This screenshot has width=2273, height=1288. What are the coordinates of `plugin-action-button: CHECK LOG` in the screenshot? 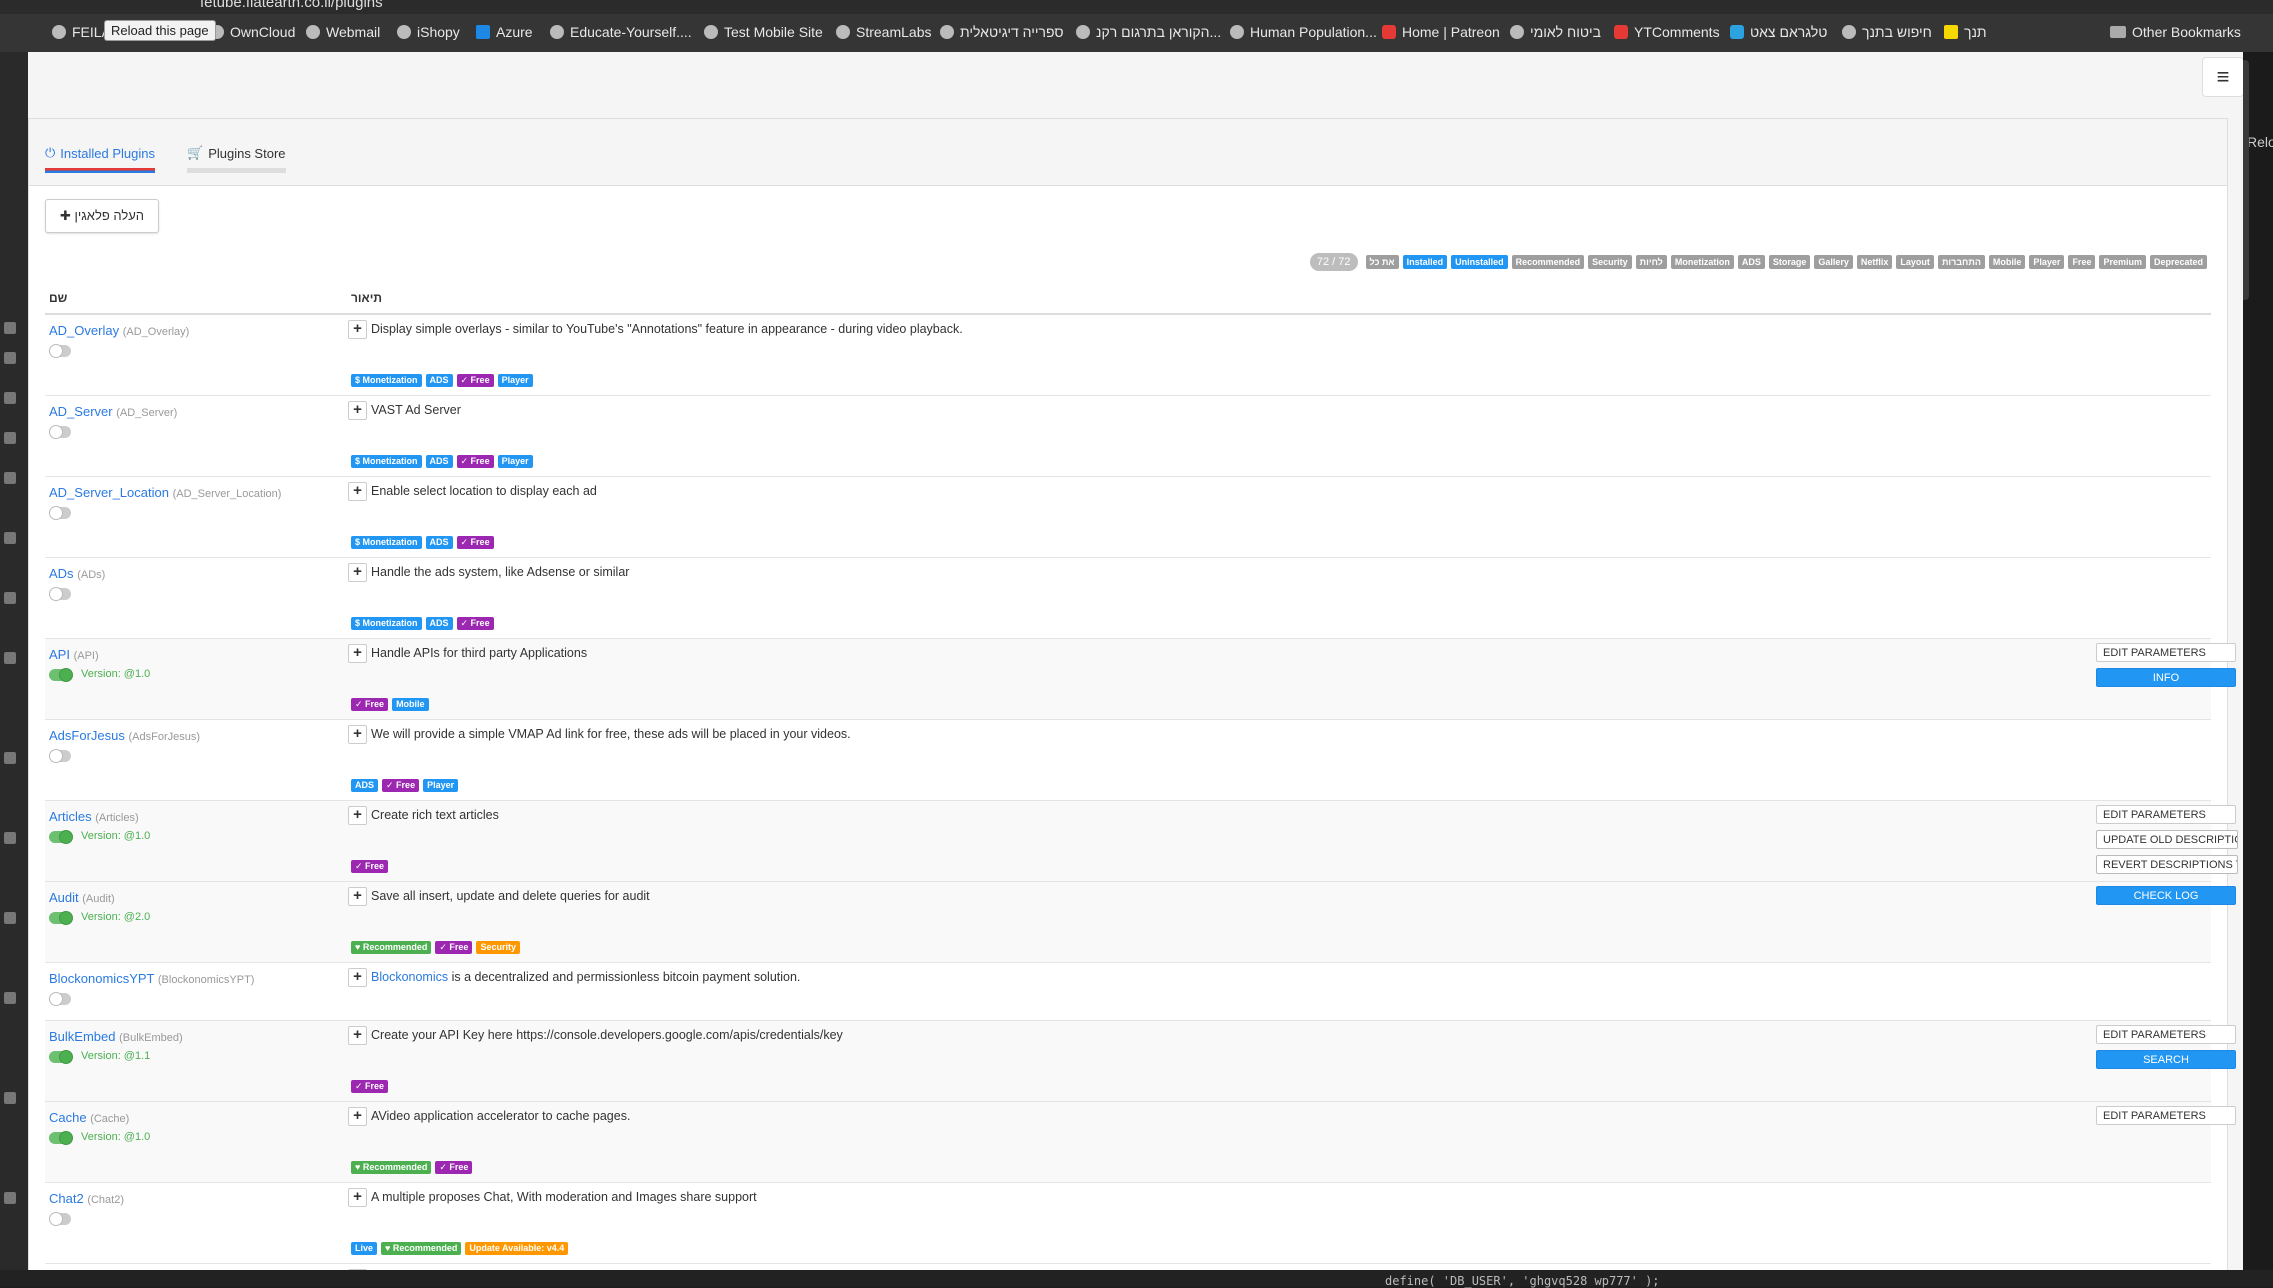 It's located at (2166, 895).